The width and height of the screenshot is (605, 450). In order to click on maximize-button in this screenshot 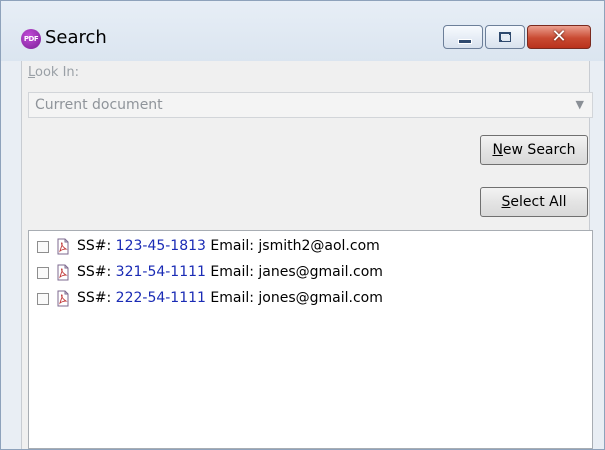, I will do `click(505, 37)`.